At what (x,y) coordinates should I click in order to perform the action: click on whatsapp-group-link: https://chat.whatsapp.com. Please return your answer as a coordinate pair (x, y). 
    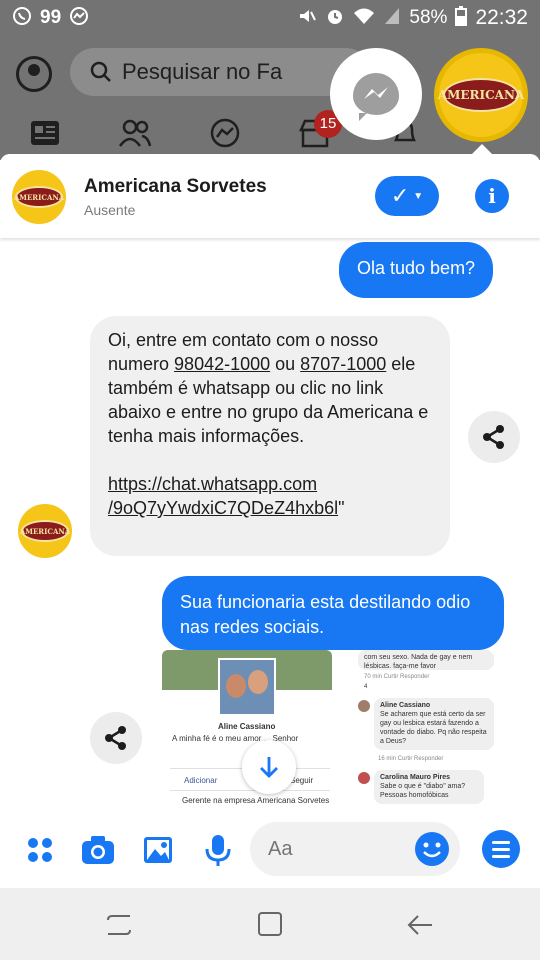
    Looking at the image, I should click on (212, 484).